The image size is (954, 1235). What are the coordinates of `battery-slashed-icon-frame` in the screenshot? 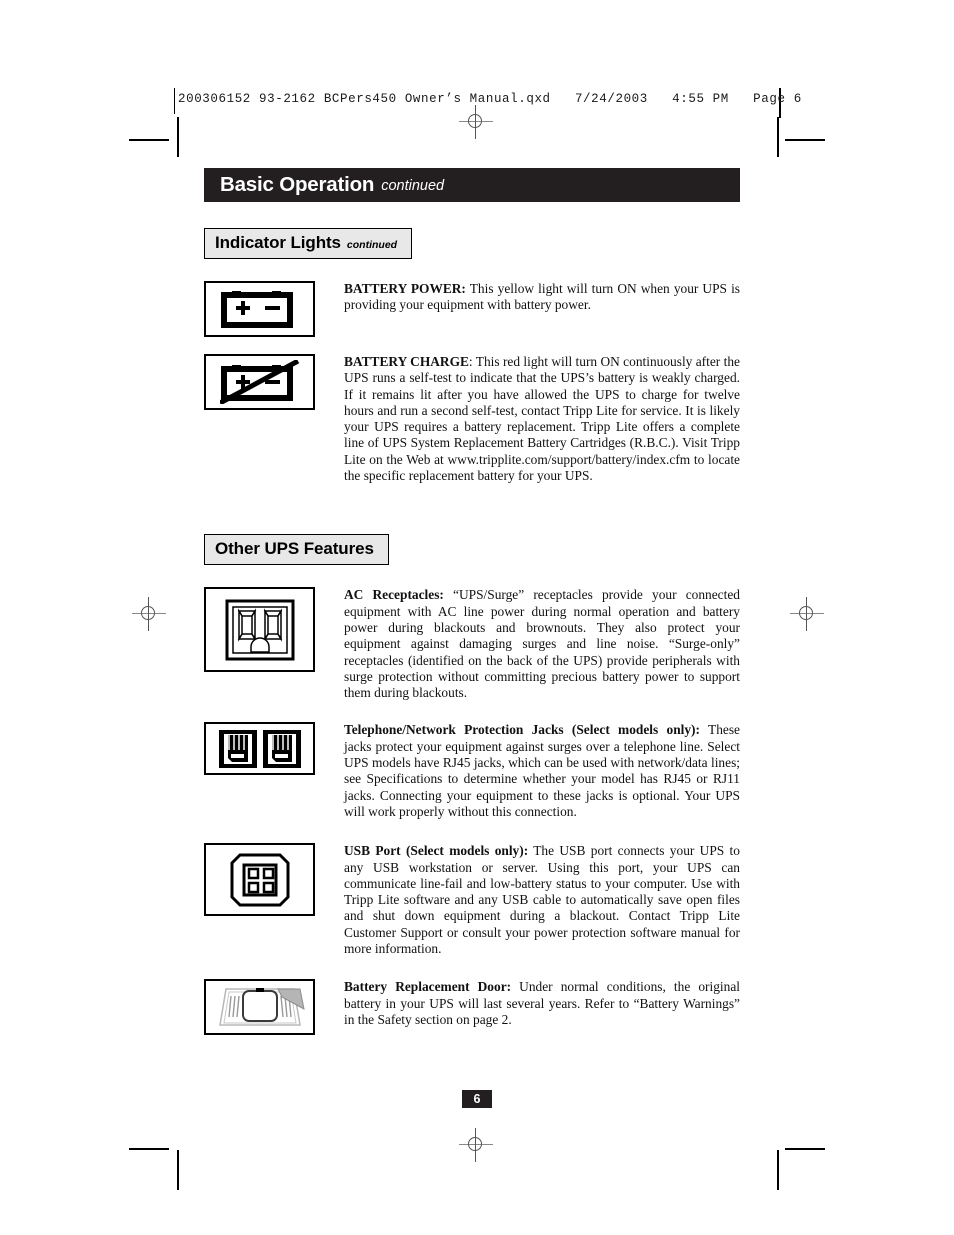 It's located at (259, 382).